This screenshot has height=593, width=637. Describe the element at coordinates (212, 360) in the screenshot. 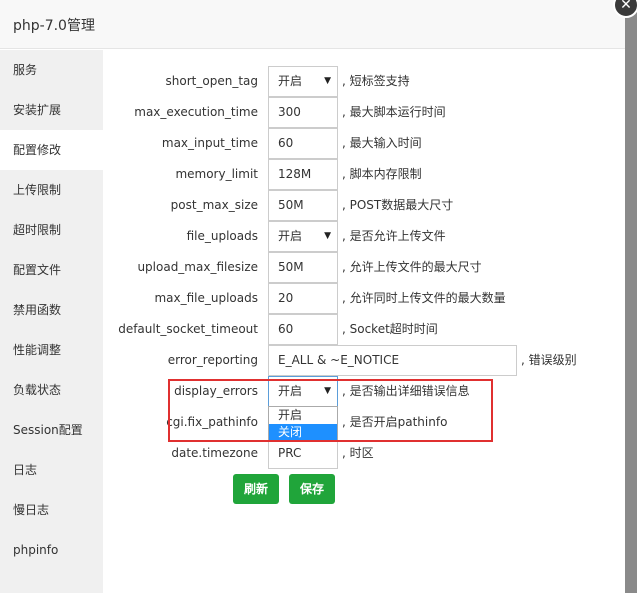

I see `setting-label-error-reporting: error_reporting` at that location.